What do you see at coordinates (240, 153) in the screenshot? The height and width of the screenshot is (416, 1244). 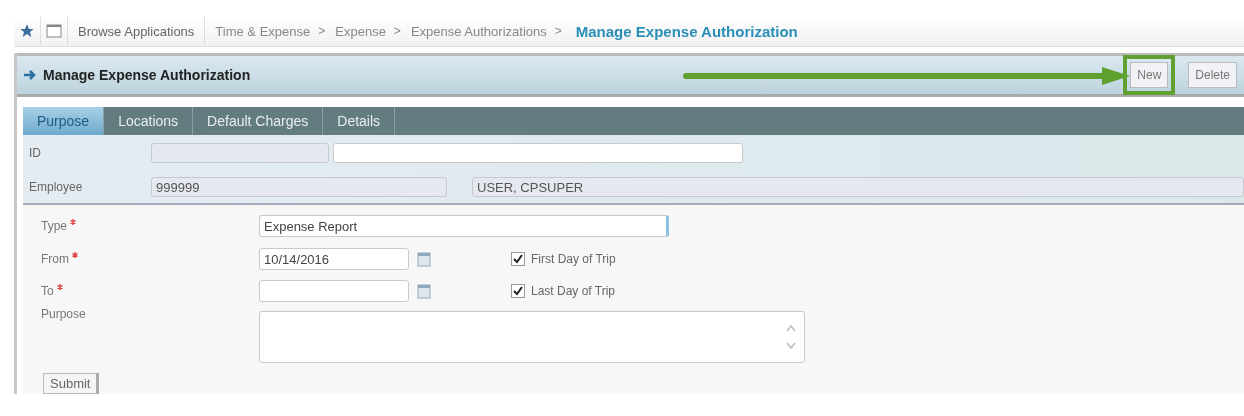 I see `code-field` at bounding box center [240, 153].